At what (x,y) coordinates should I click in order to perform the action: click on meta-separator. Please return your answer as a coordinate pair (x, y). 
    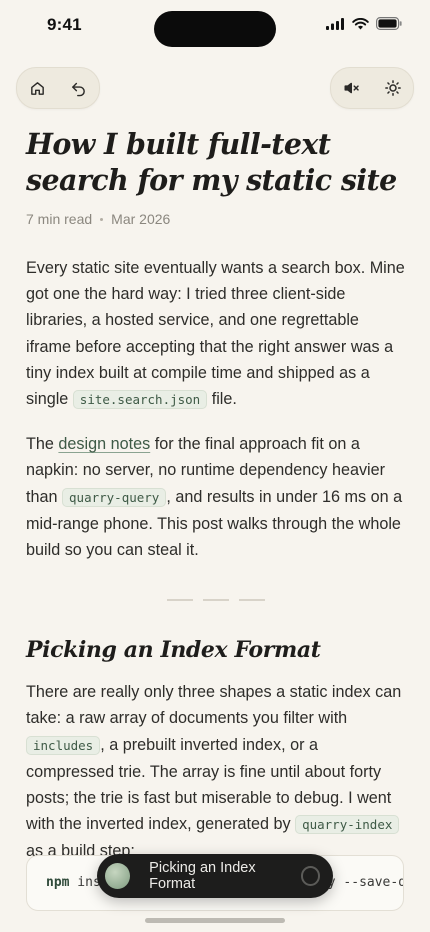
    Looking at the image, I should click on (102, 219).